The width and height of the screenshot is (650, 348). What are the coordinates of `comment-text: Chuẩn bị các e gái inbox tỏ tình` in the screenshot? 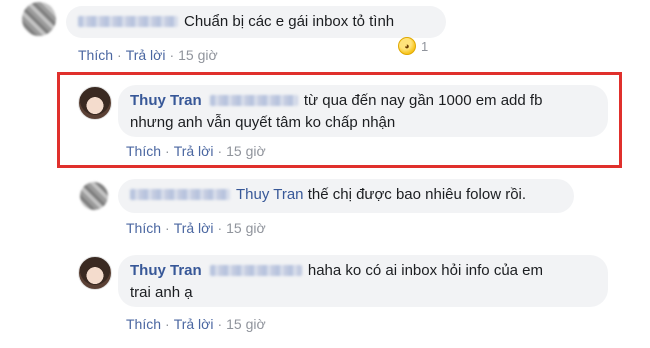 It's located at (289, 21).